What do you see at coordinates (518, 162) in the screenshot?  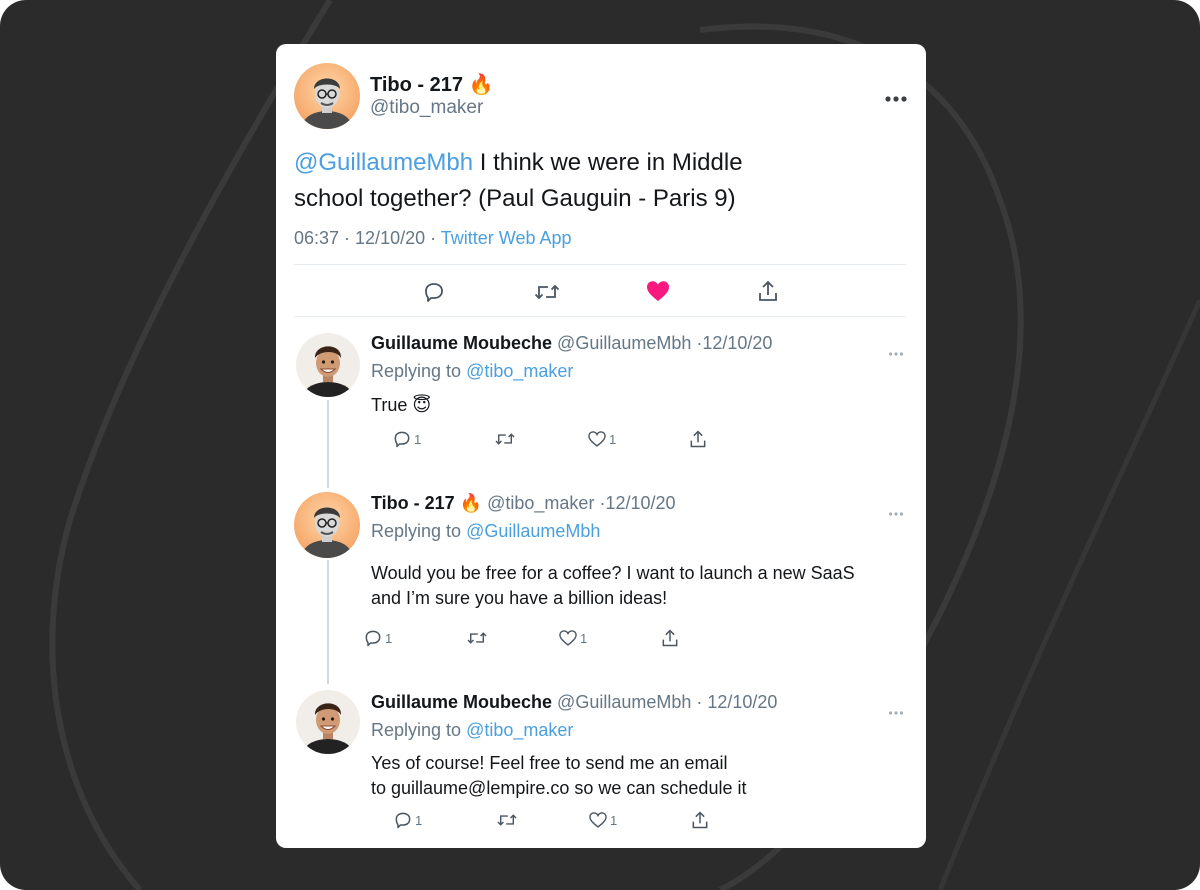 I see `main-tweet-text-line-1: @GuillaumeMbh I think we were in Middle` at bounding box center [518, 162].